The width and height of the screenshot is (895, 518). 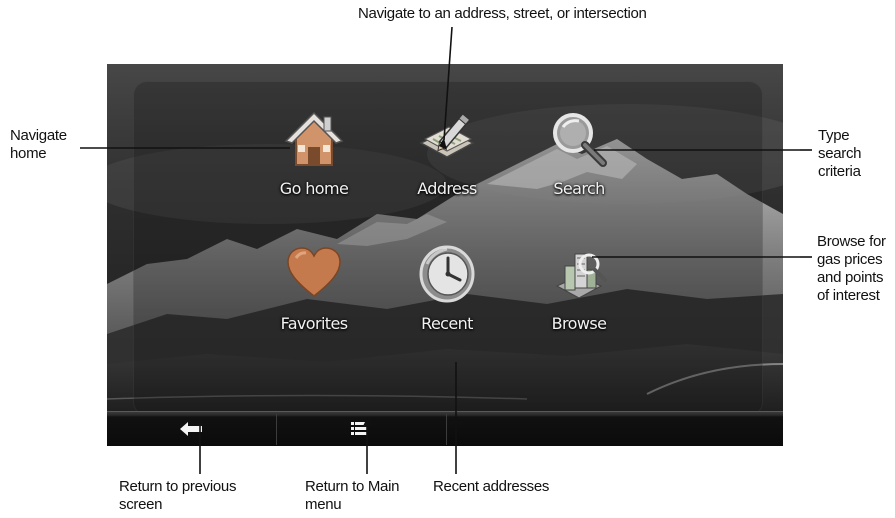 I want to click on callout-return-previous-line2: screen, so click(x=141, y=504).